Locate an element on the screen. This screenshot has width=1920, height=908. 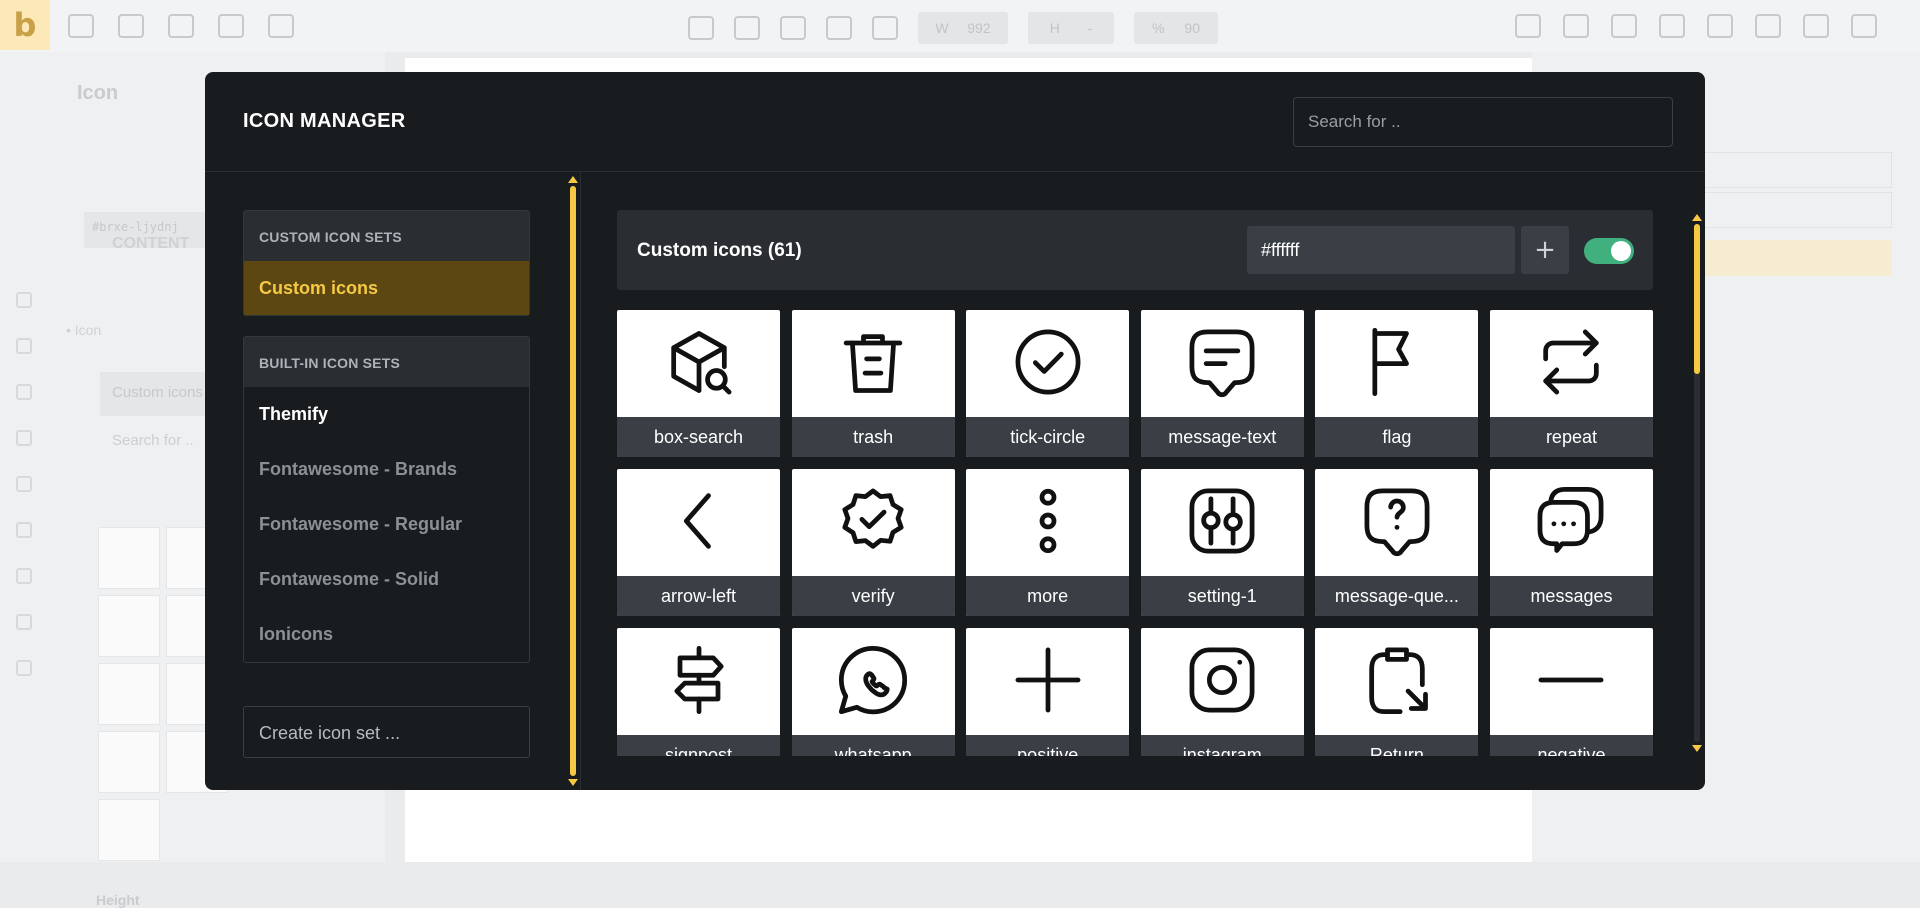
width-field: W 992 is located at coordinates (963, 28).